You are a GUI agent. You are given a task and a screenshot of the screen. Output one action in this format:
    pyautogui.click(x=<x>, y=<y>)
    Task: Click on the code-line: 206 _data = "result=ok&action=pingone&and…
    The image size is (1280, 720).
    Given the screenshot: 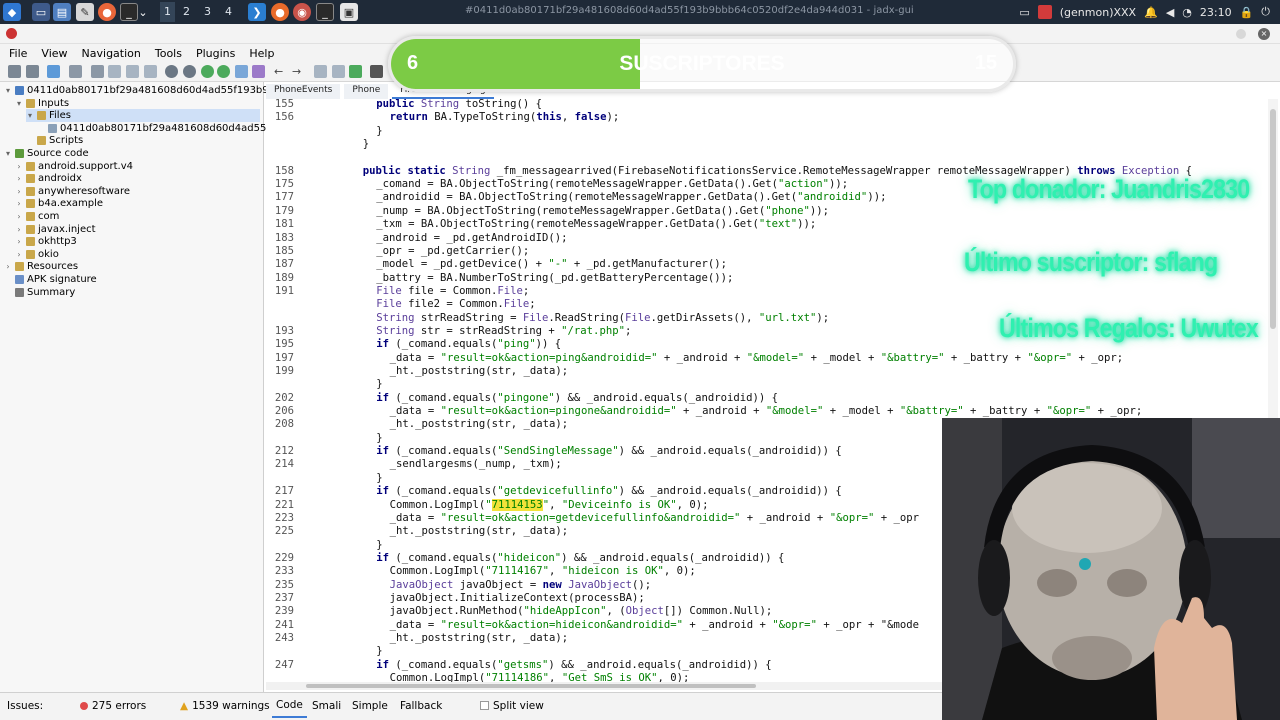 What is the action you would take?
    pyautogui.click(x=766, y=411)
    